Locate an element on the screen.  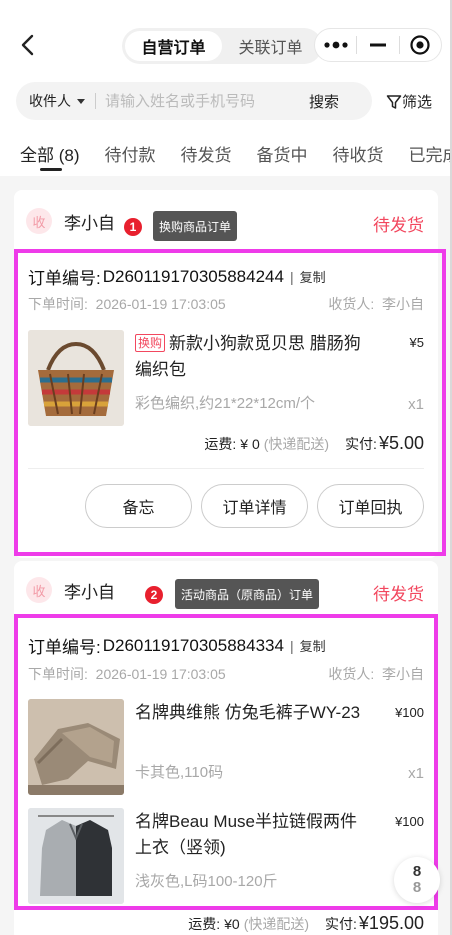
total-pages: 8 is located at coordinates (417, 887).